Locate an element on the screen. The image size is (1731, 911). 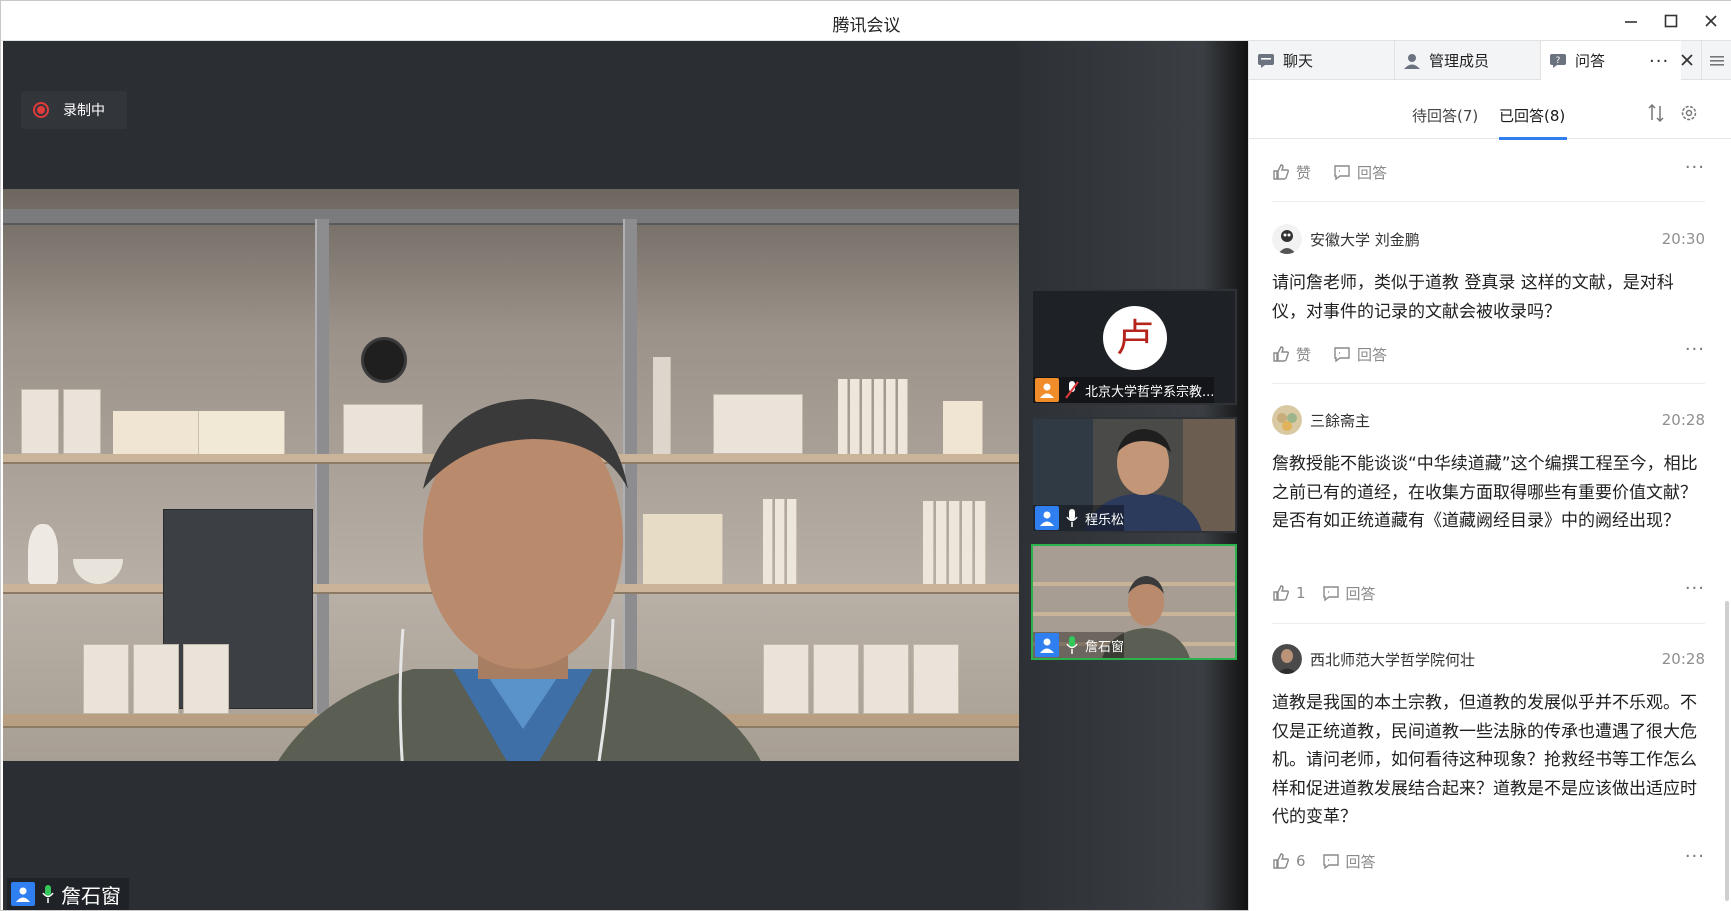
maximize-icon is located at coordinates (1671, 21).